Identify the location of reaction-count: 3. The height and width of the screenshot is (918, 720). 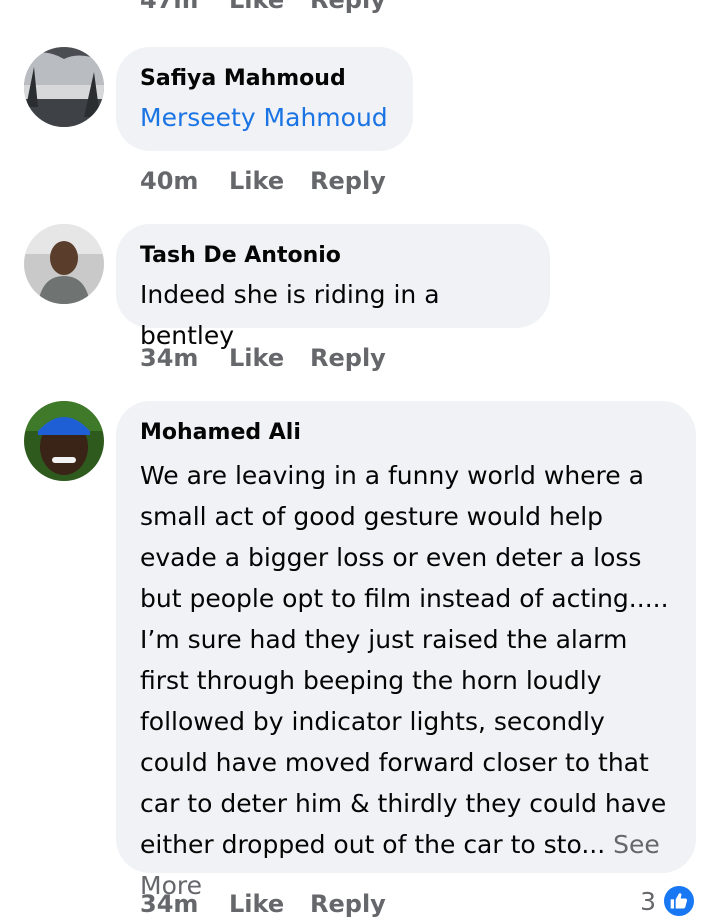
(648, 901).